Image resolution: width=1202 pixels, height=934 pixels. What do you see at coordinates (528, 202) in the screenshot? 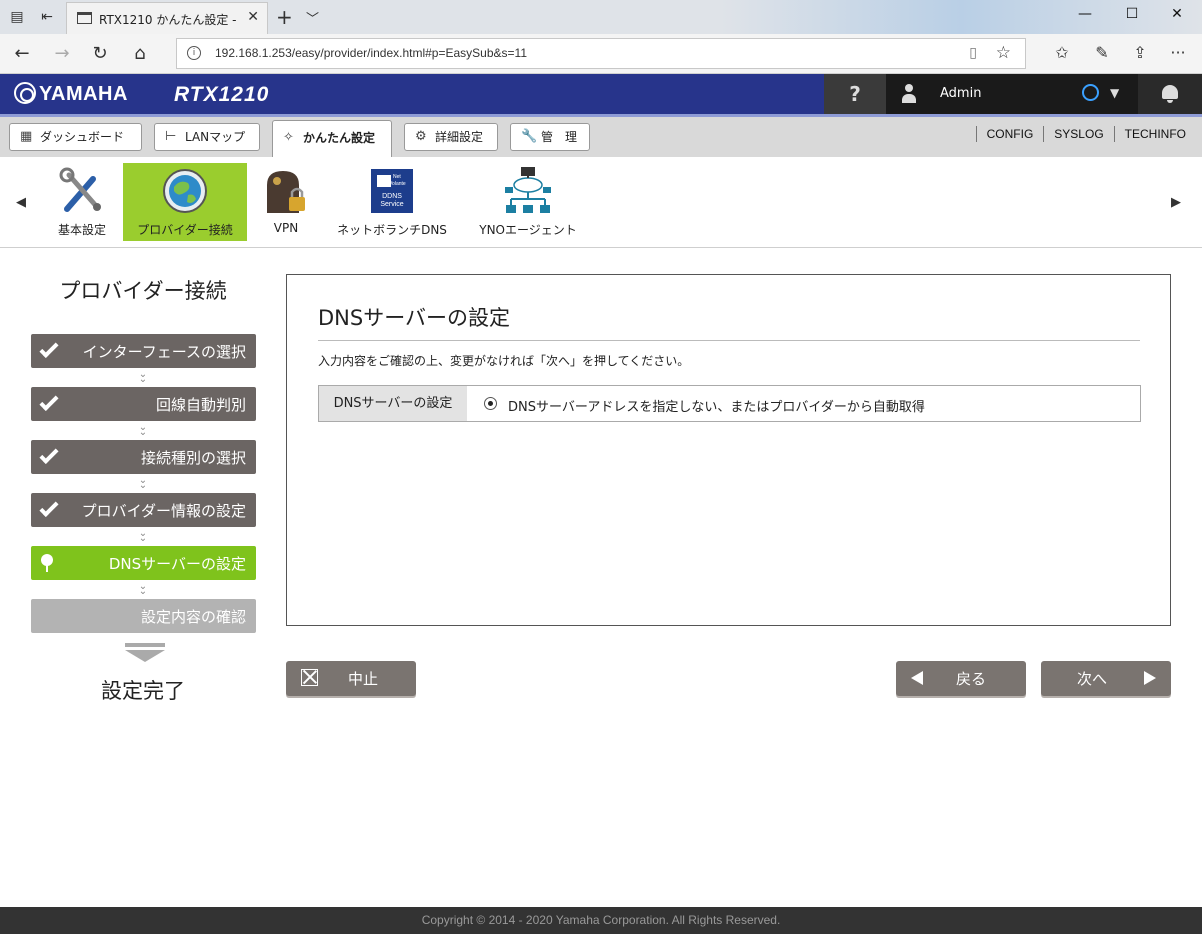
I see `submenu-yno-agent: YNOエージェント` at bounding box center [528, 202].